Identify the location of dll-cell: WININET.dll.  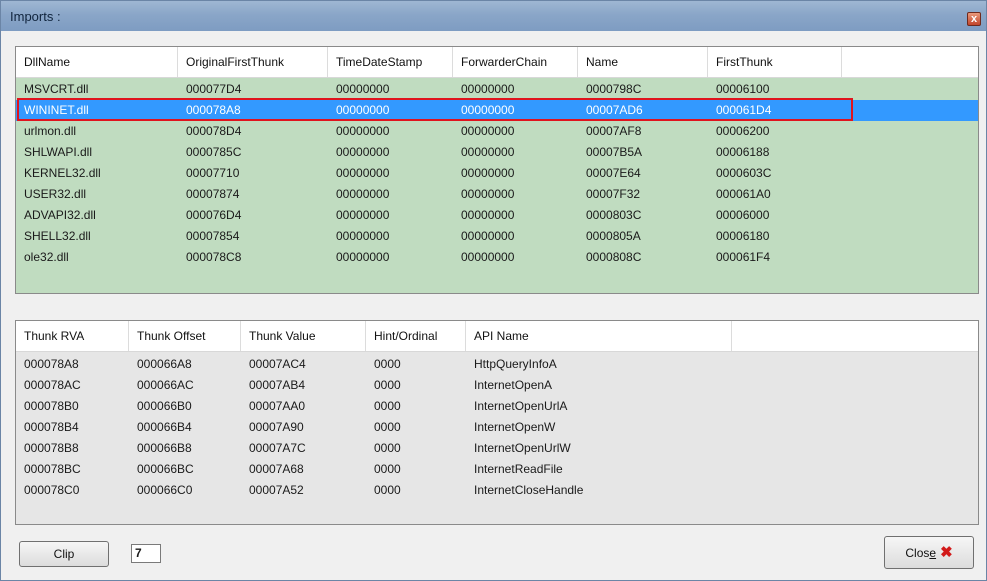
(56, 110).